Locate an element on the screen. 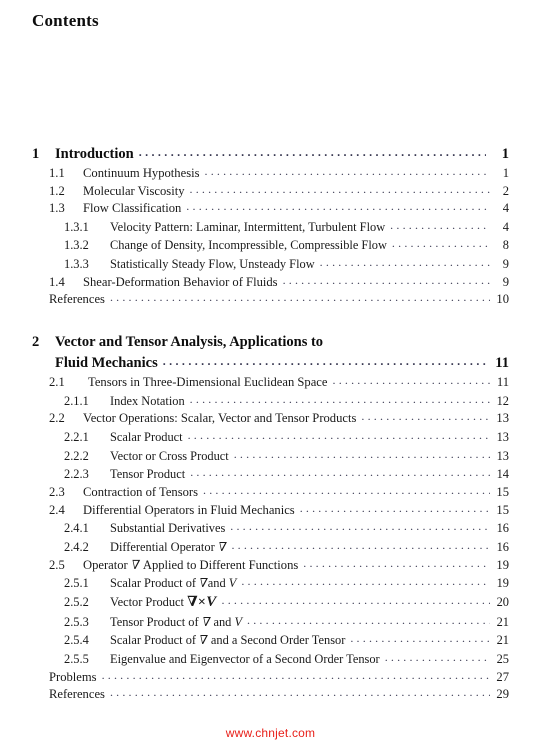  chapter-title-line2: Fluid Mechanics is located at coordinates (106, 363).